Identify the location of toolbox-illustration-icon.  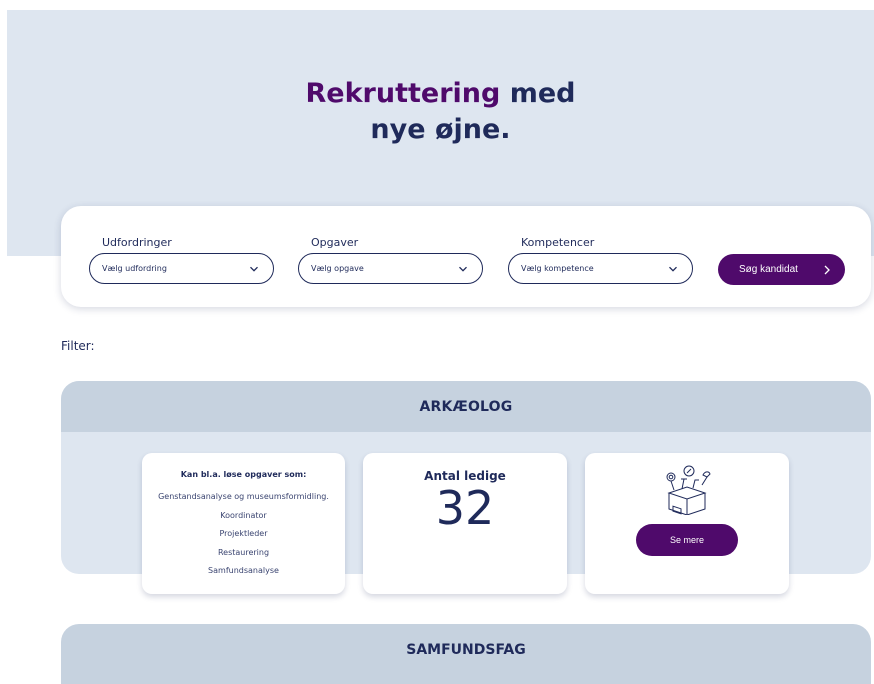
(688, 490).